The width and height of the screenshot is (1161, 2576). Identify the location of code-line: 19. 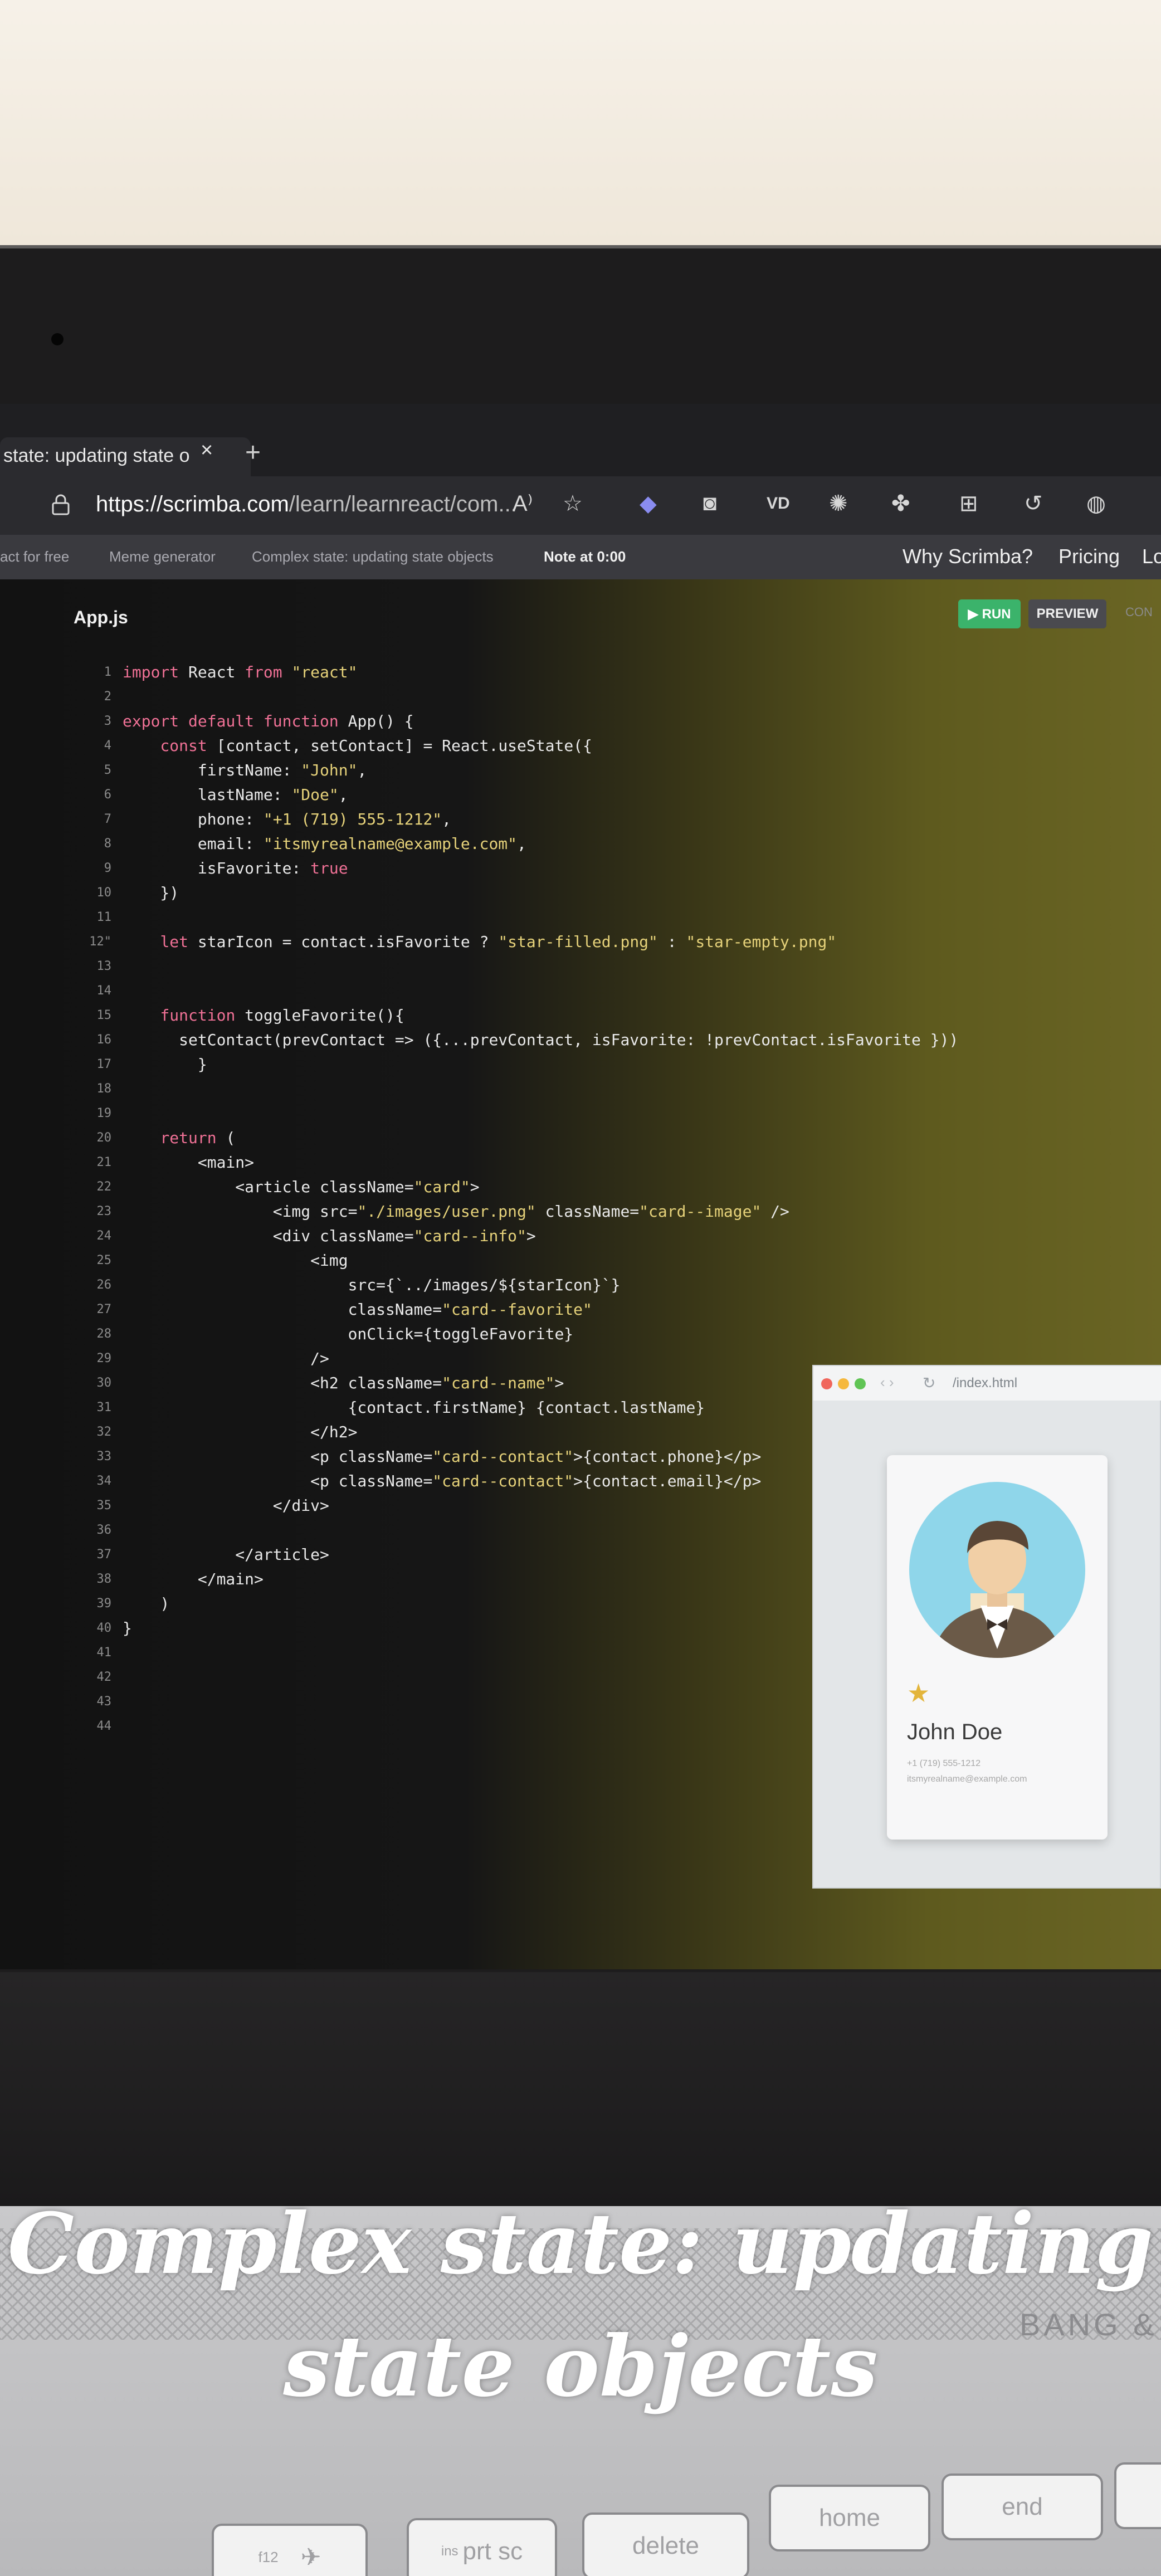
(580, 1113).